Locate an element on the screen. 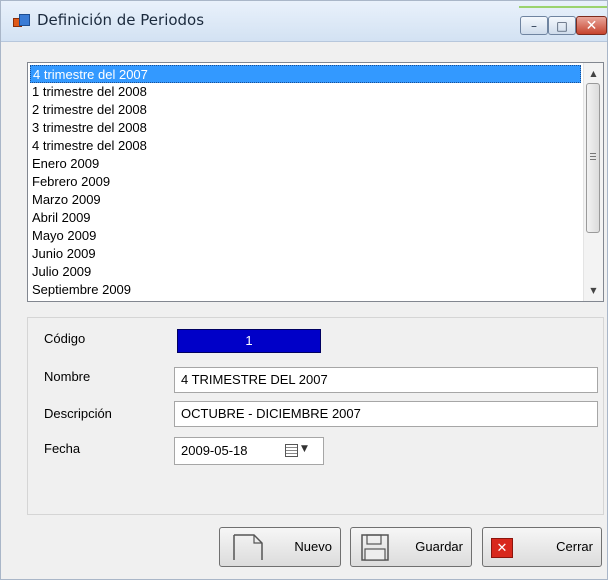  title-bar: Definición de Periodos – □ ✕ is located at coordinates (304, 21).